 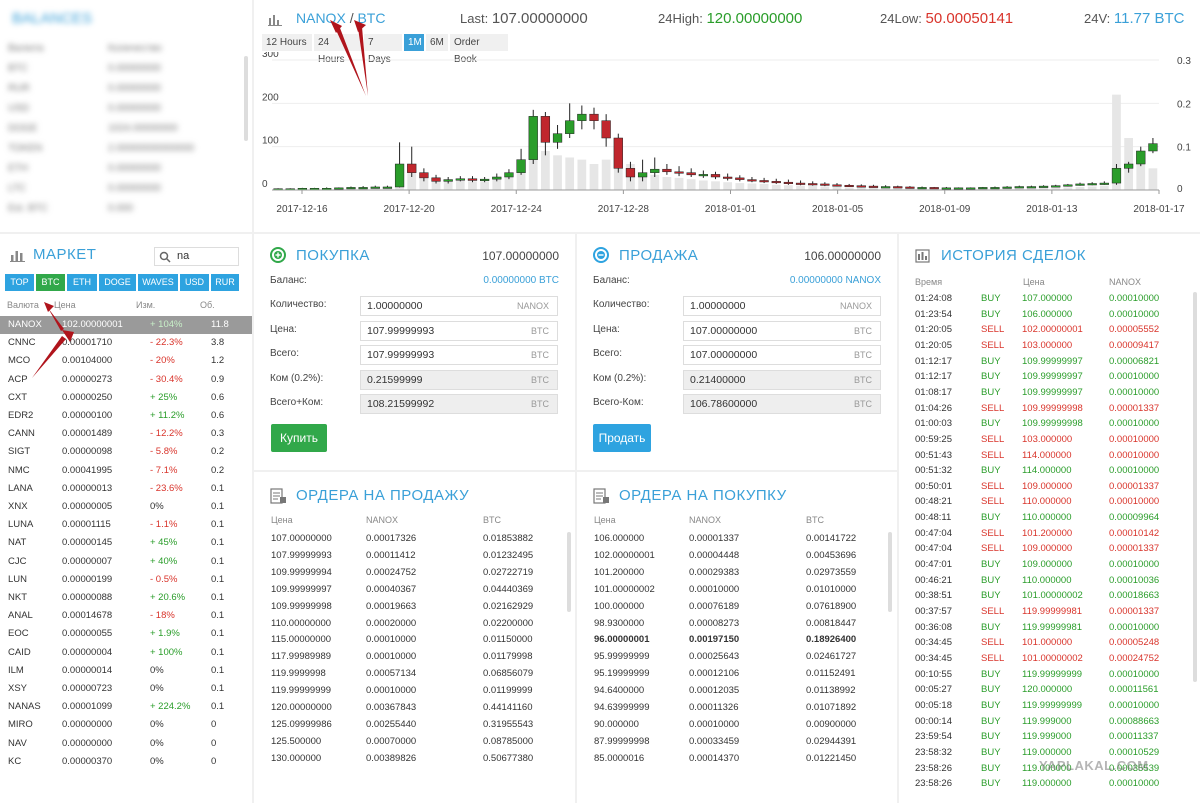 What do you see at coordinates (727, 759) in the screenshot?
I see `order-row: 85.0000016 0.00014370 0.01221450` at bounding box center [727, 759].